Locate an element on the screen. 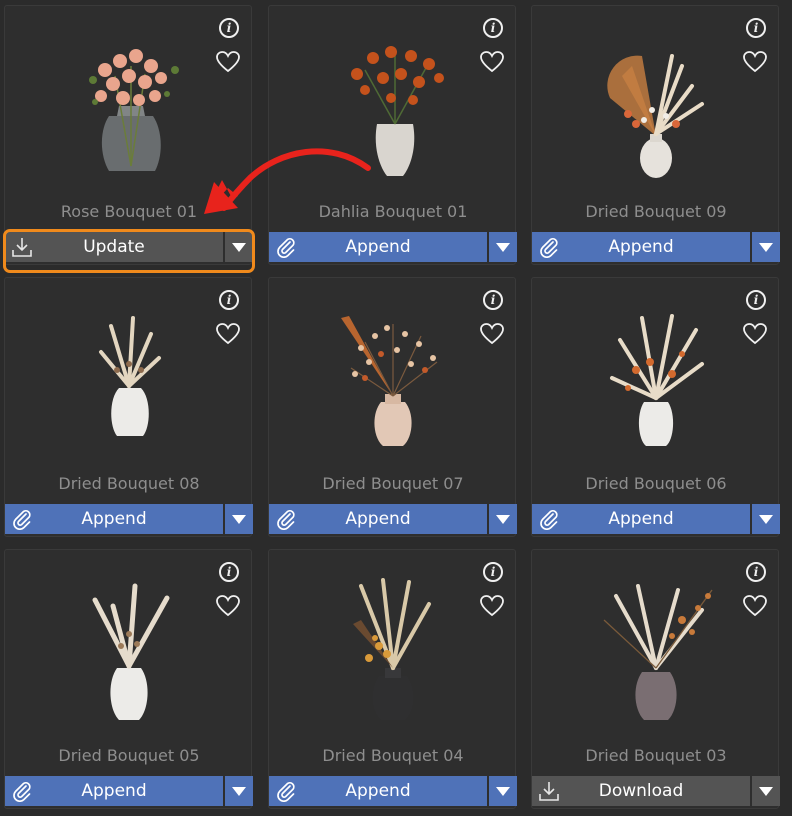 The image size is (792, 816). asset-card: i Dried Bouquet 04 Append is located at coordinates (392, 679).